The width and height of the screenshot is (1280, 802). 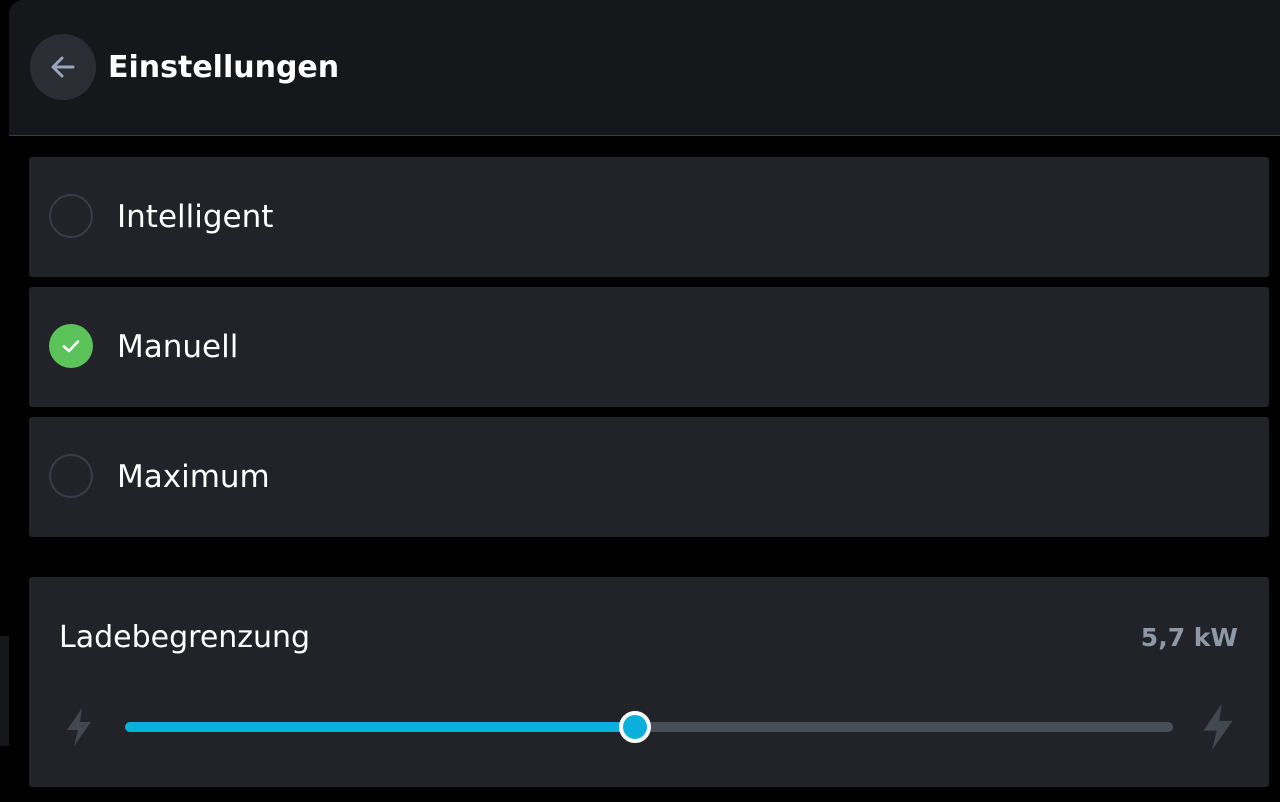 I want to click on mode-option-maximum: Maximum, so click(x=649, y=477).